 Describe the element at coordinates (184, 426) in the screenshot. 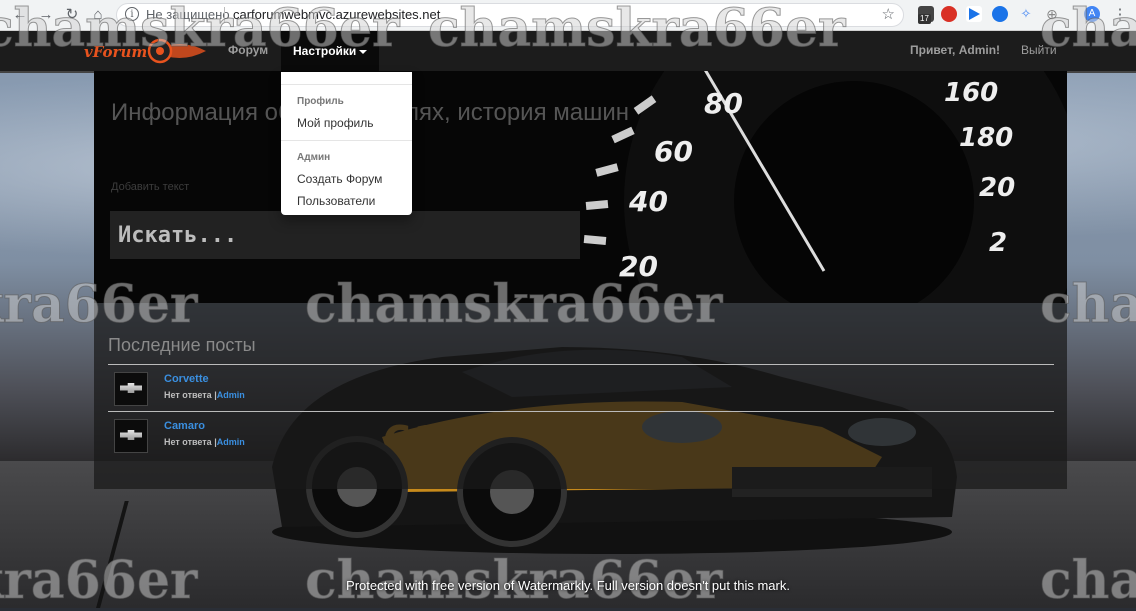

I see `post-title-link: Camaro` at that location.